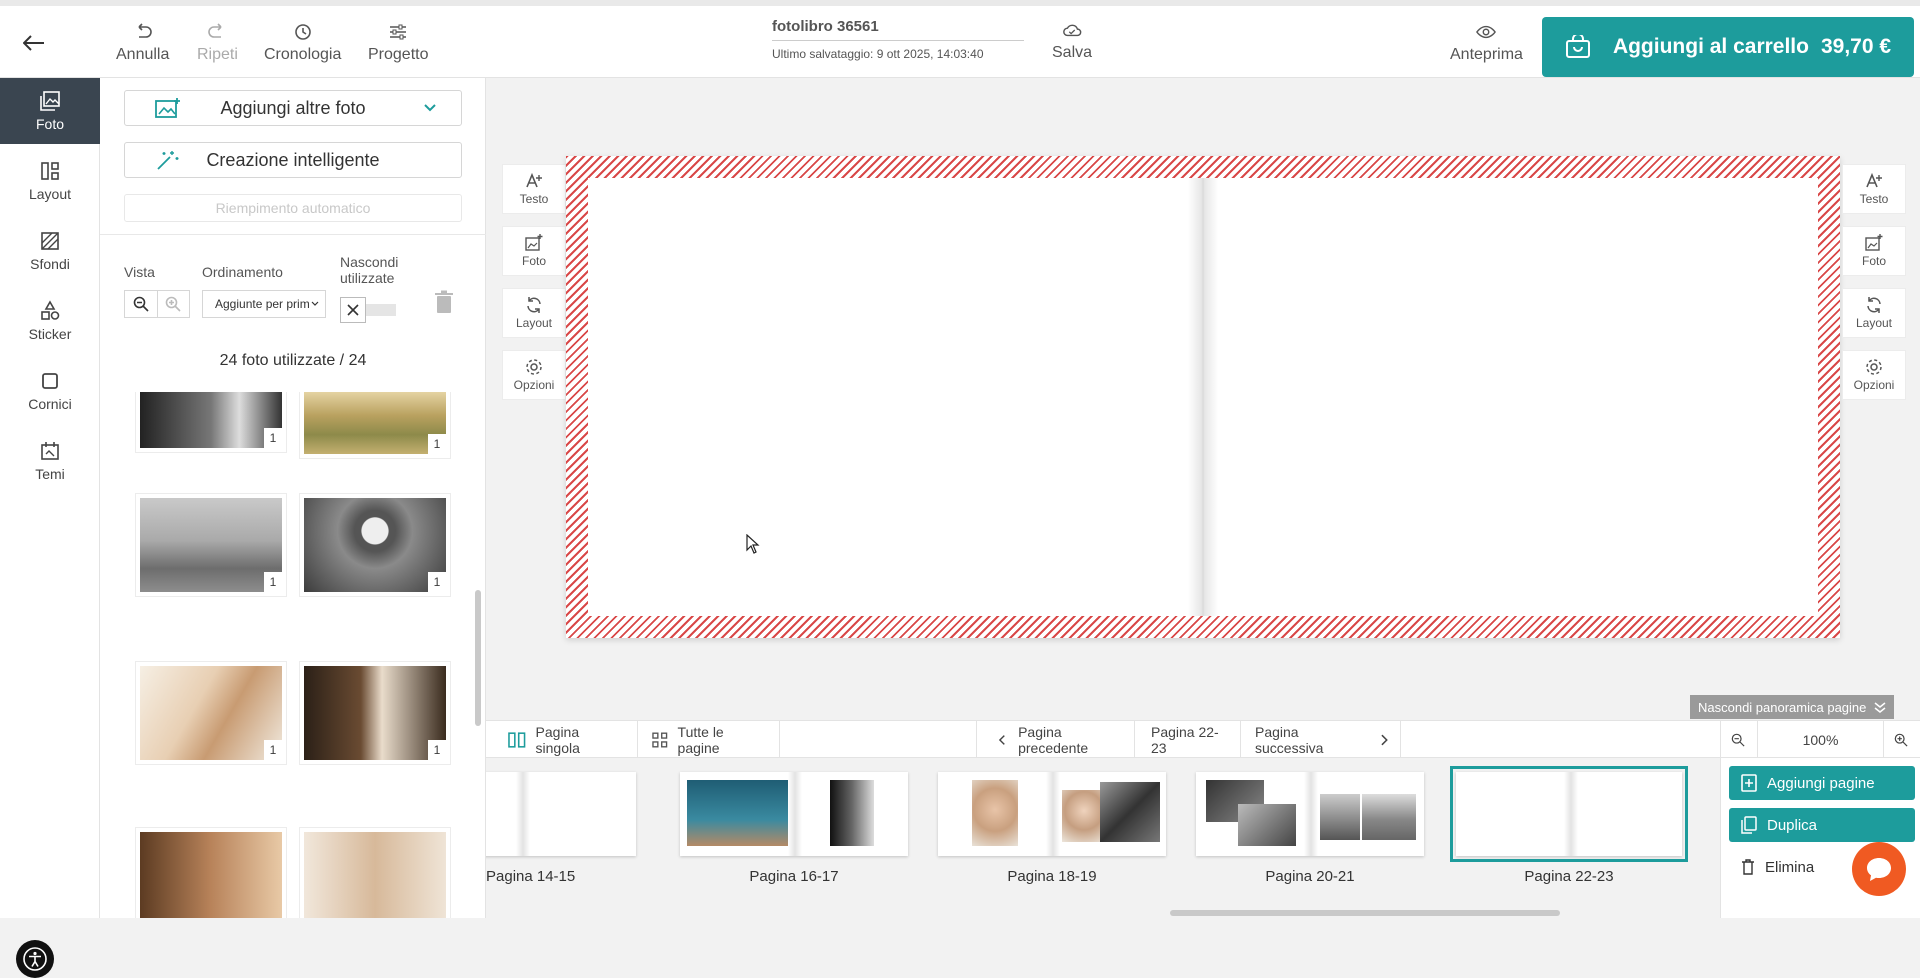 The image size is (1920, 978). What do you see at coordinates (1879, 869) in the screenshot?
I see `chat-support-button` at bounding box center [1879, 869].